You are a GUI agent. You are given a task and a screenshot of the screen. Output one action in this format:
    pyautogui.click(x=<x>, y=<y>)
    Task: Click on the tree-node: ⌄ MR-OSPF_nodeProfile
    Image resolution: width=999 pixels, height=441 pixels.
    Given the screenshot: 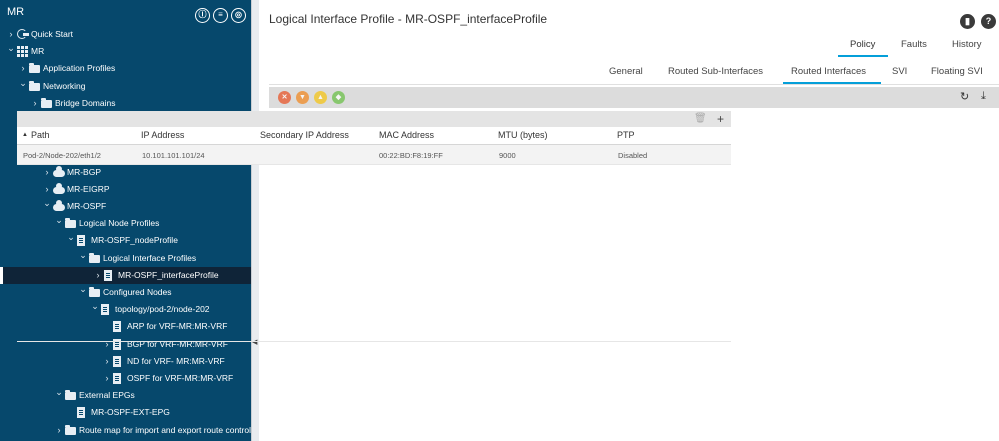 What is the action you would take?
    pyautogui.click(x=125, y=240)
    